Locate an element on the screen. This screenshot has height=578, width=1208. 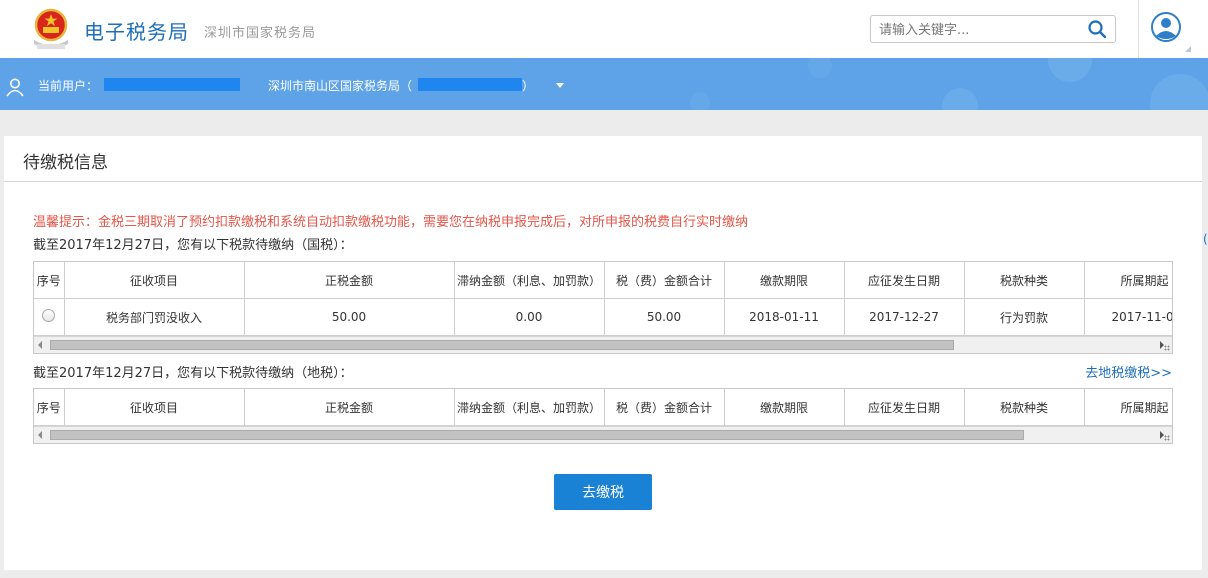
cell-late-fee: 0.00 is located at coordinates (529, 317).